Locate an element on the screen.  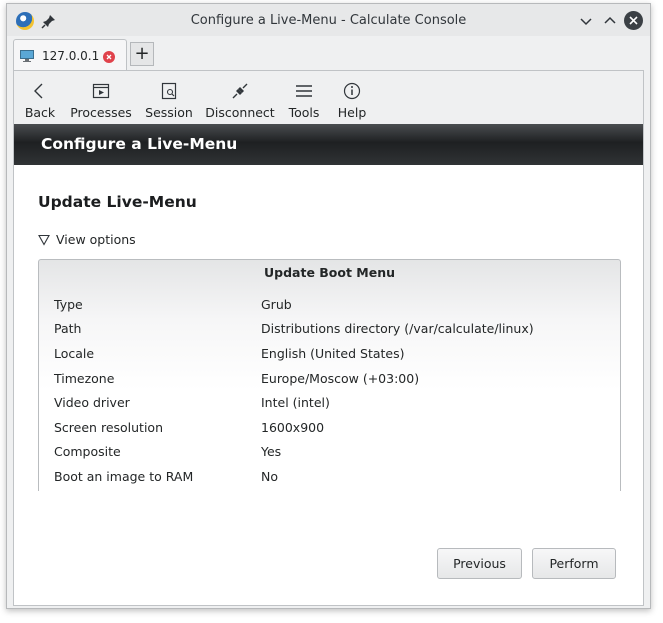
toolbar-back: Back is located at coordinates (40, 97).